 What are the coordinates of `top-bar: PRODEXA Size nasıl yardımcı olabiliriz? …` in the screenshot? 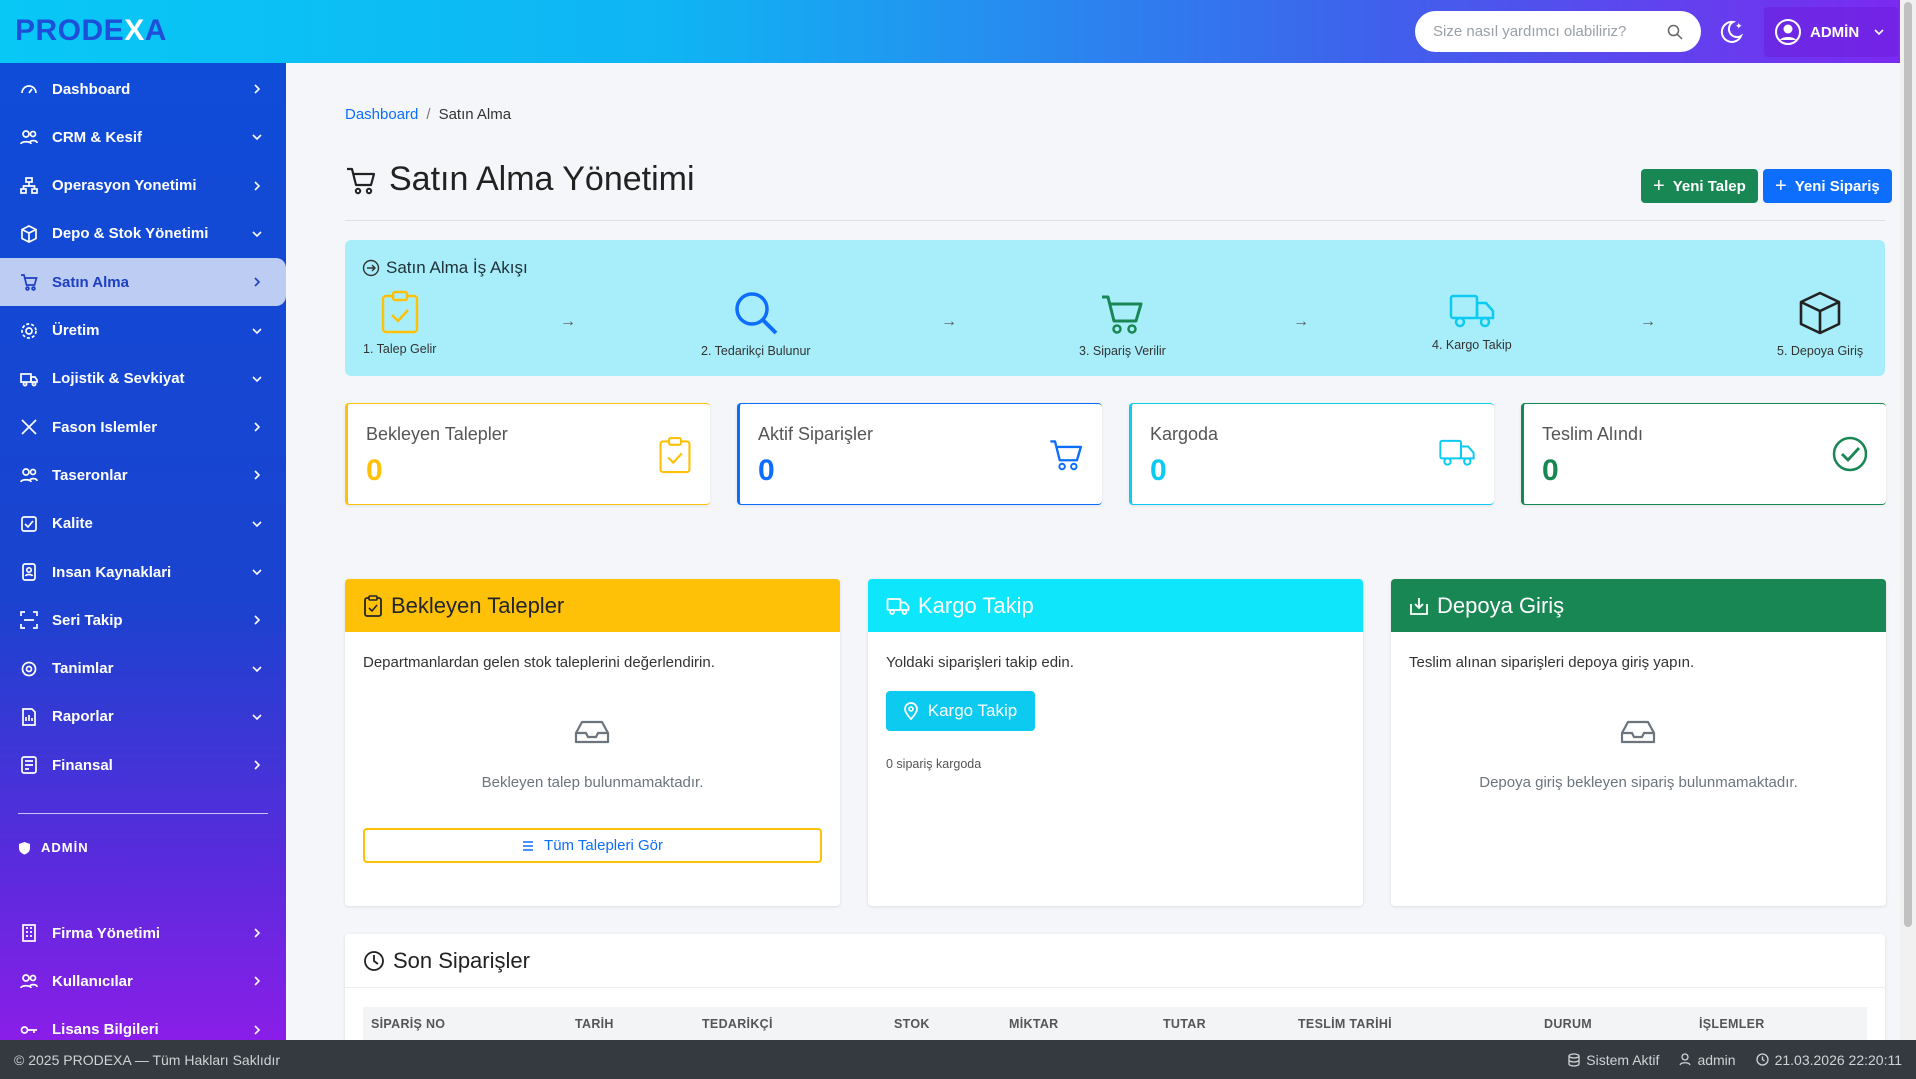 It's located at (950, 31).